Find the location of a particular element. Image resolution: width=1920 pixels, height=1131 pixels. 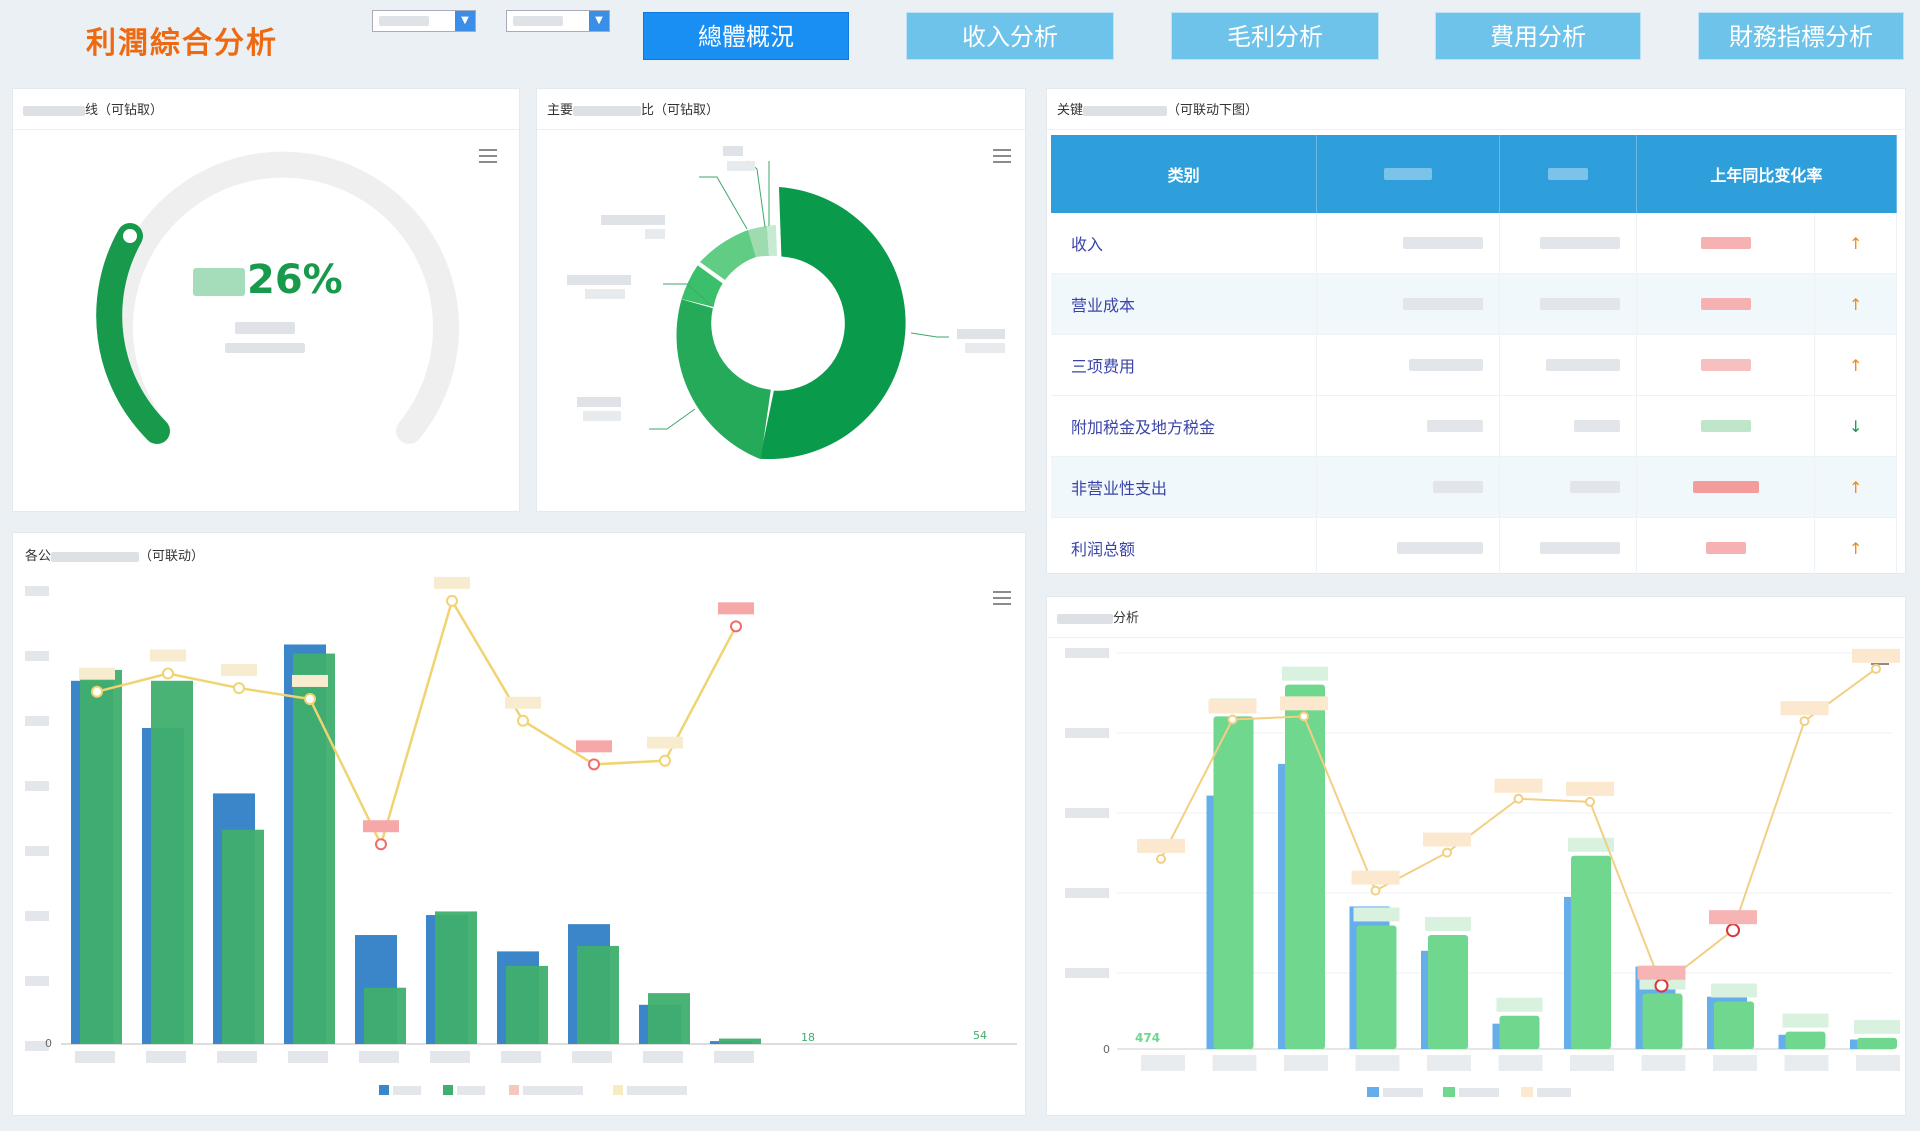

arrow-up-icon: ↑ is located at coordinates (1855, 365).